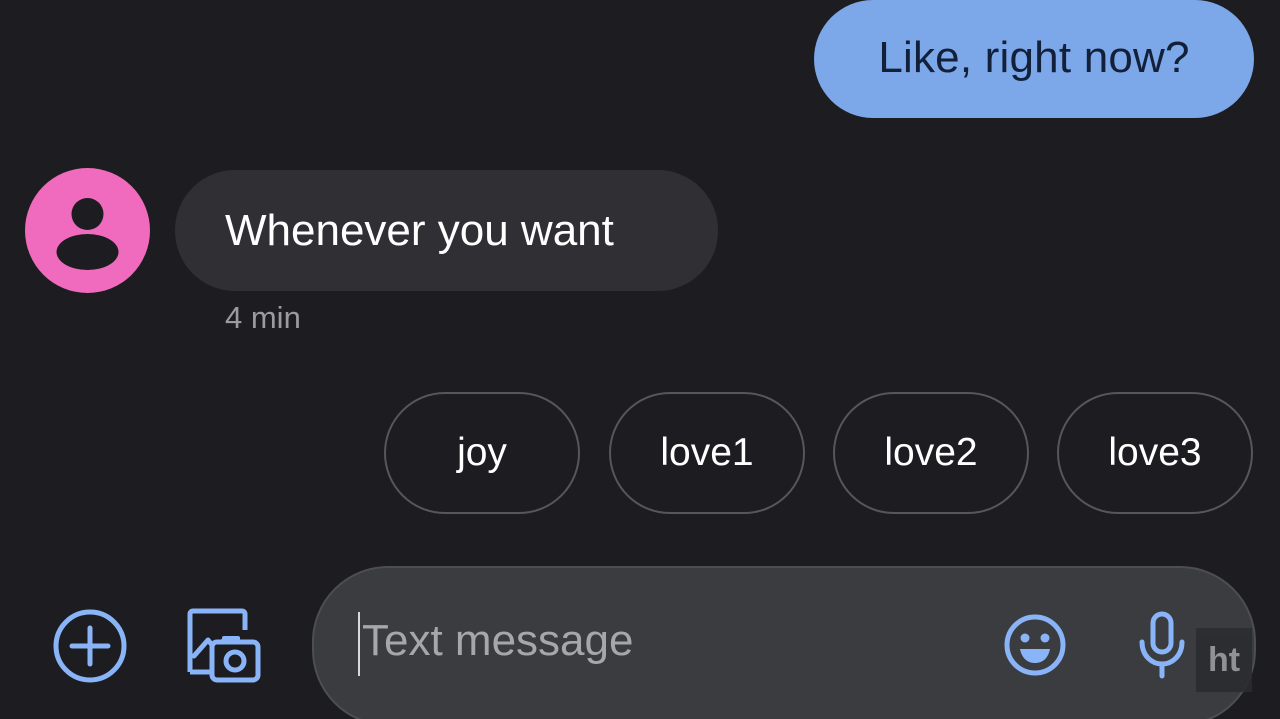 The height and width of the screenshot is (719, 1280). I want to click on text-cursor, so click(359, 644).